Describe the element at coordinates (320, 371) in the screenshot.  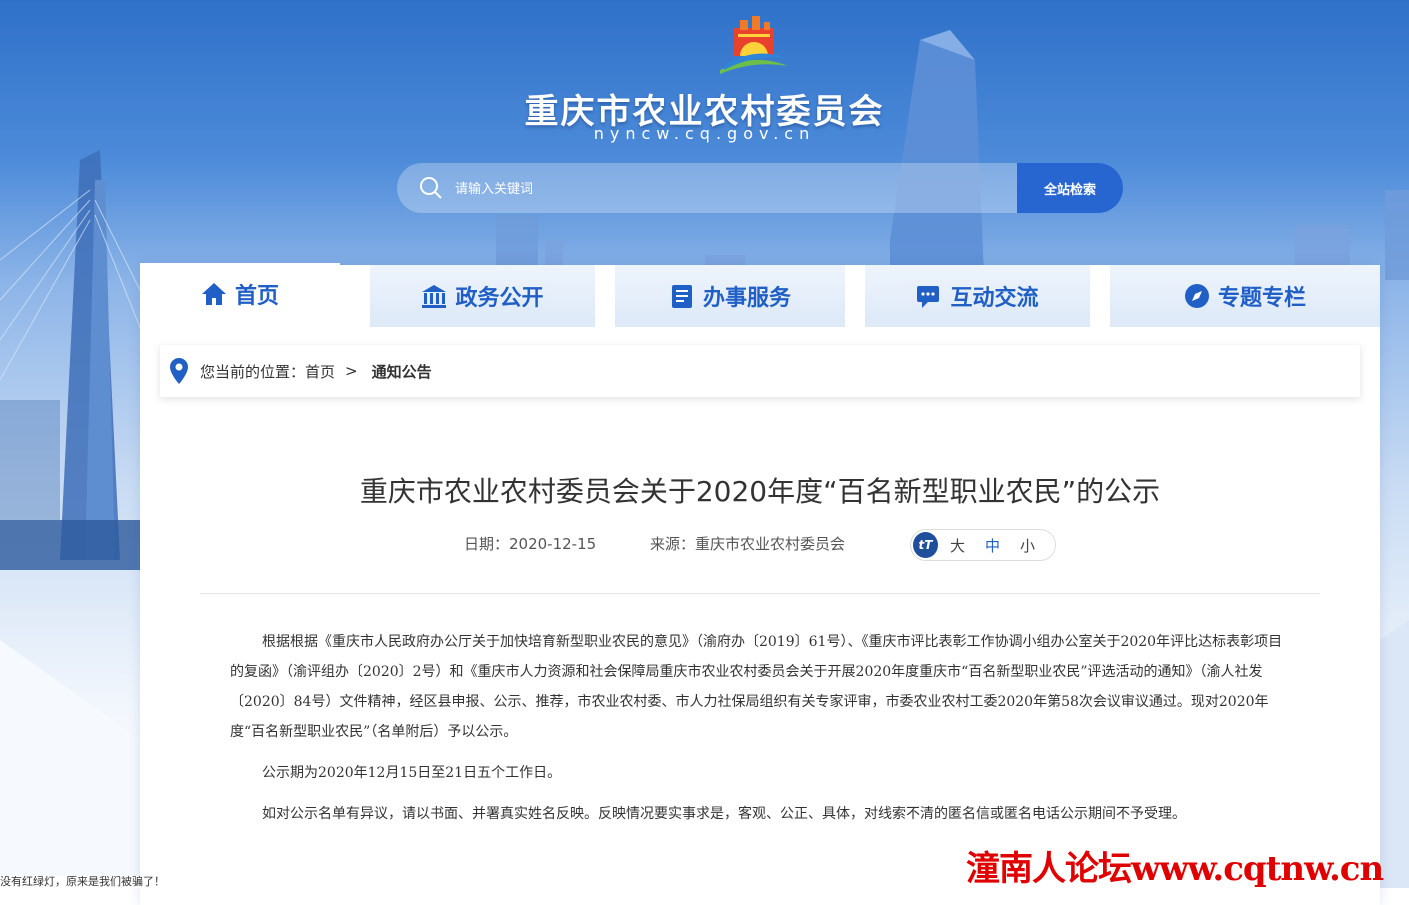
I see `breadcrumb-home-link: 首页` at that location.